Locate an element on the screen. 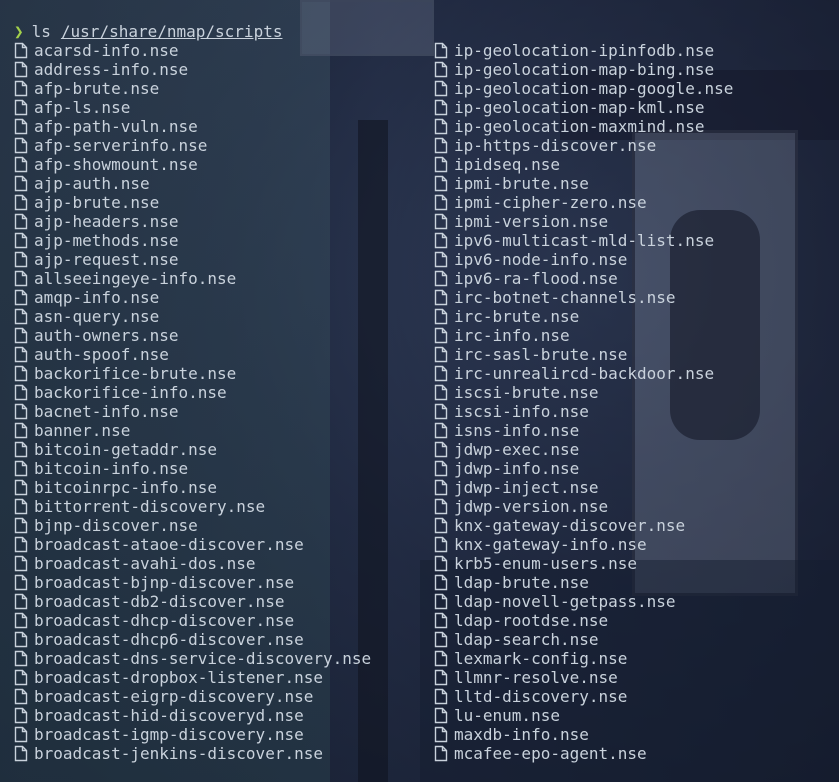  file-list-item: mcafee-epo-agent.nse is located at coordinates (583, 753).